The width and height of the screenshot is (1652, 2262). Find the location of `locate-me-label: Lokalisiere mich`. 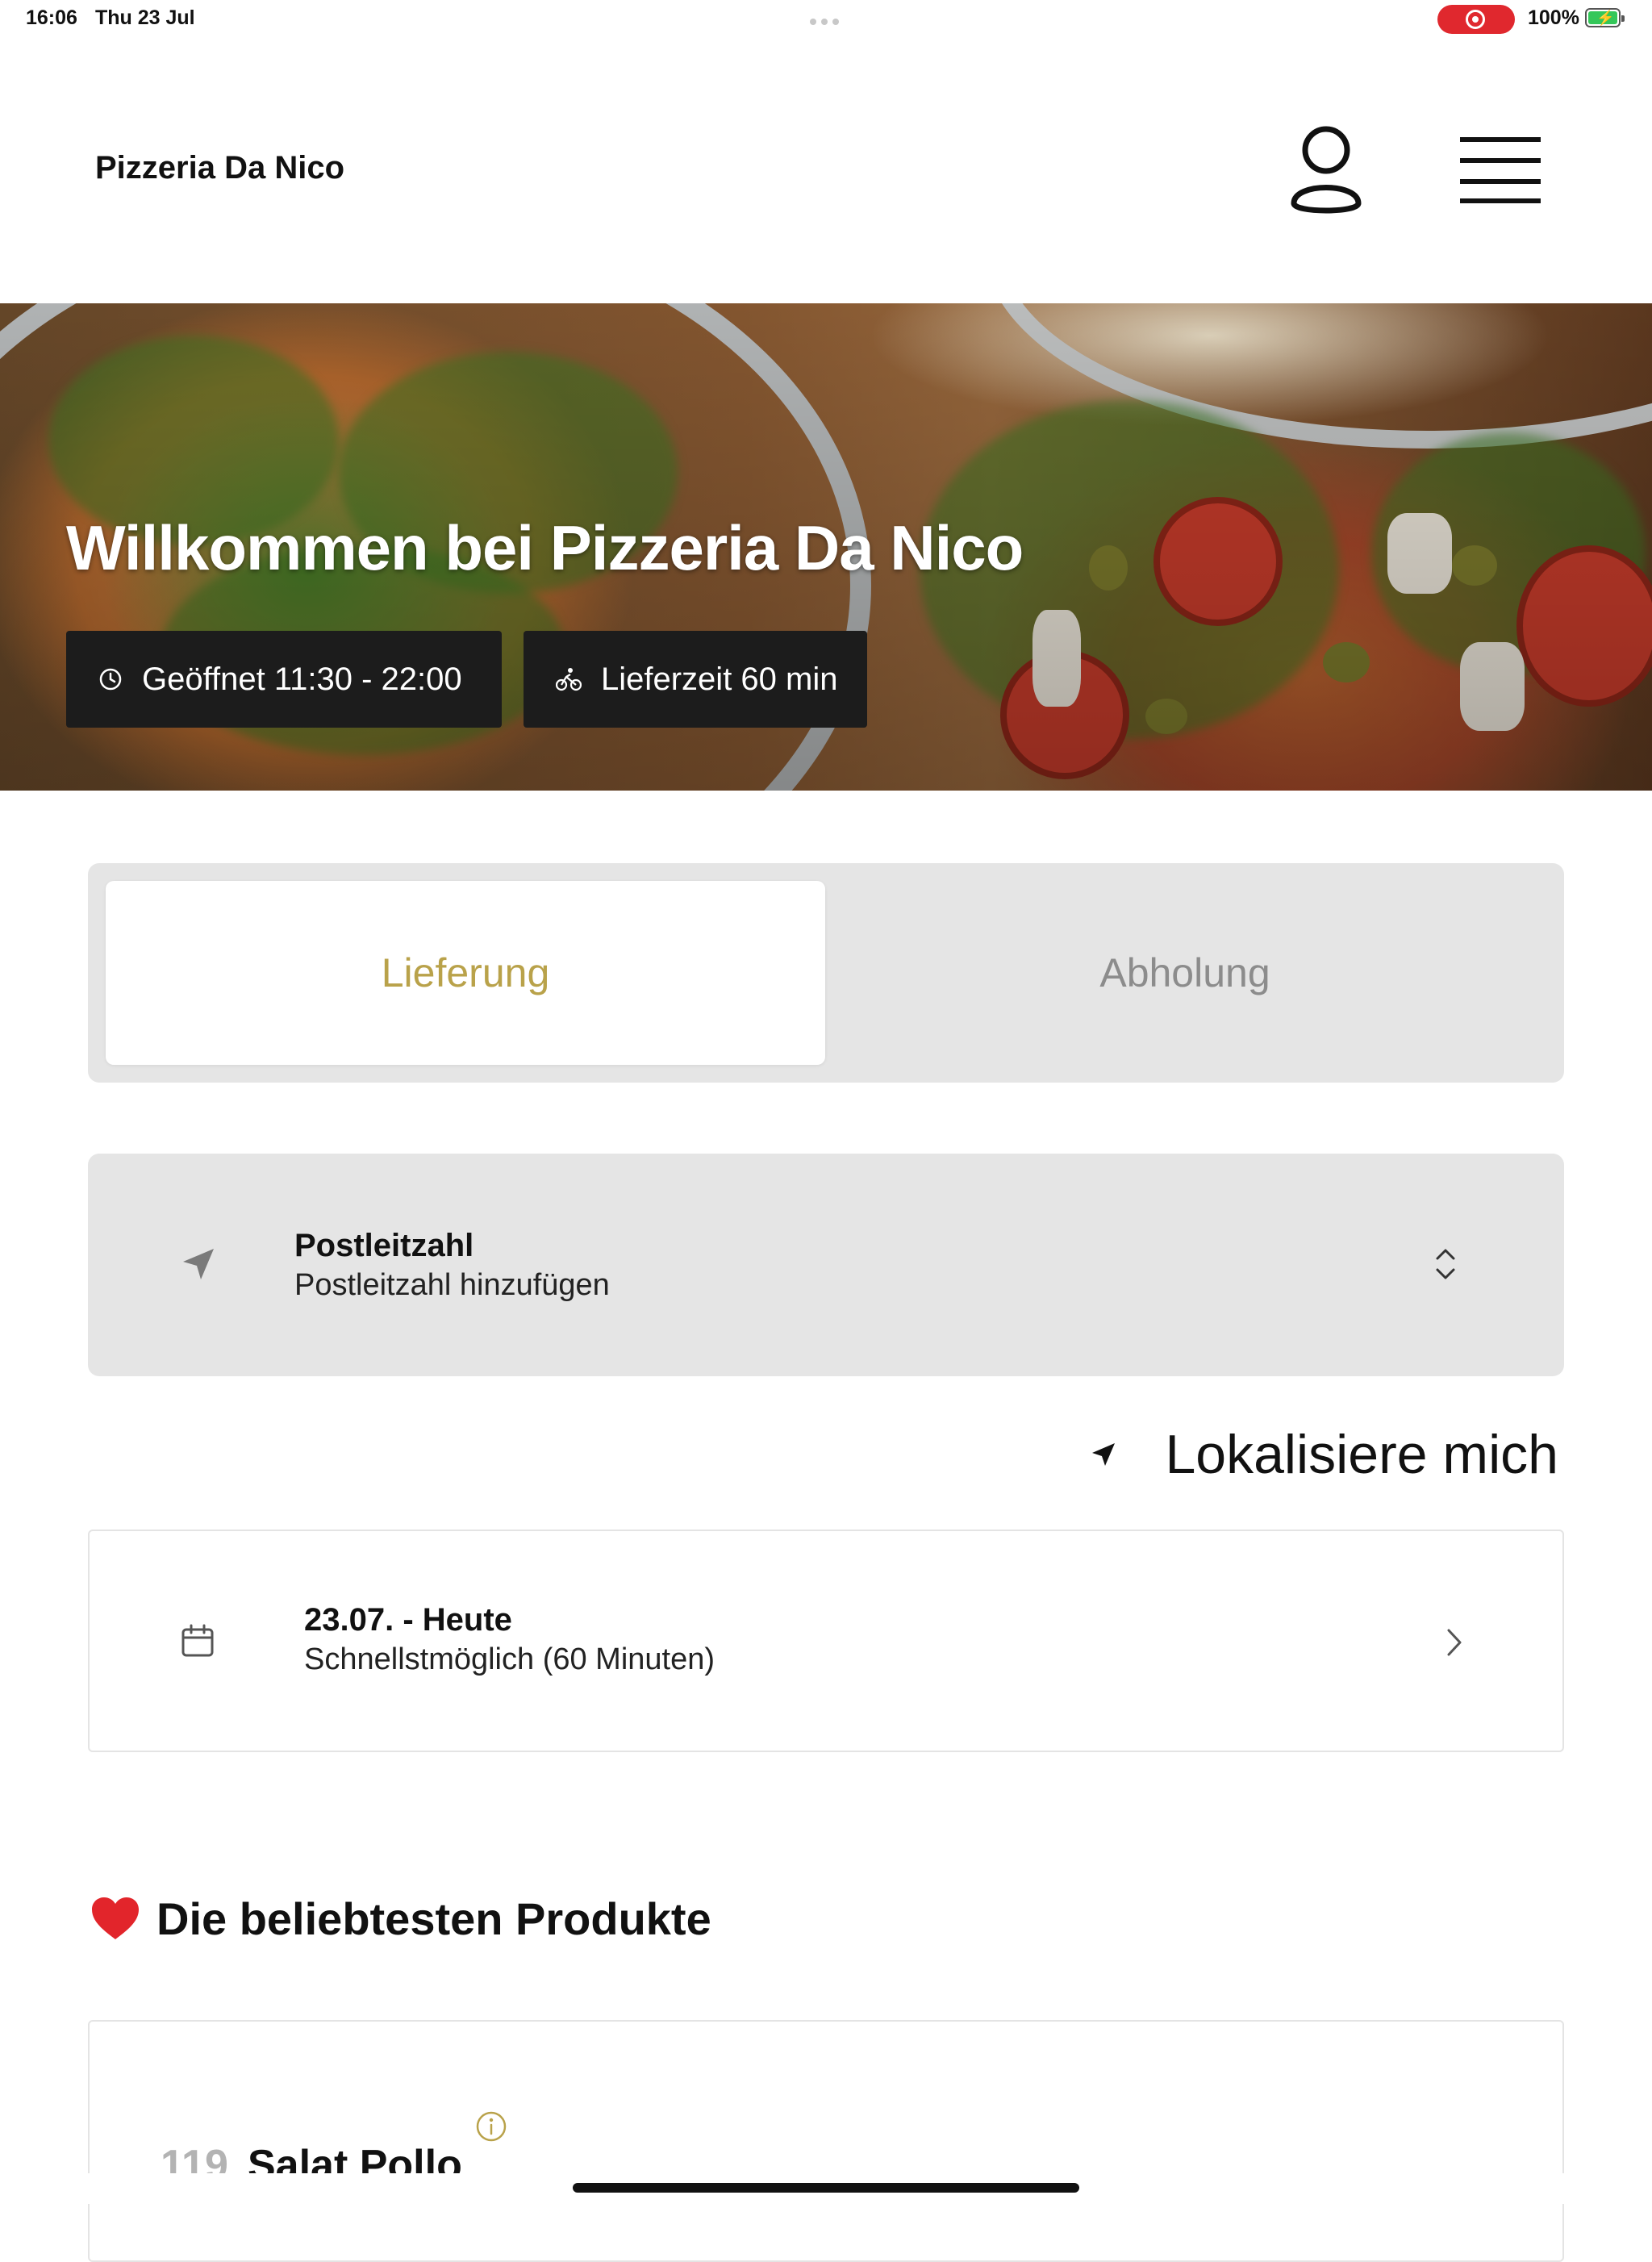

locate-me-label: Lokalisiere mich is located at coordinates (1361, 1454).